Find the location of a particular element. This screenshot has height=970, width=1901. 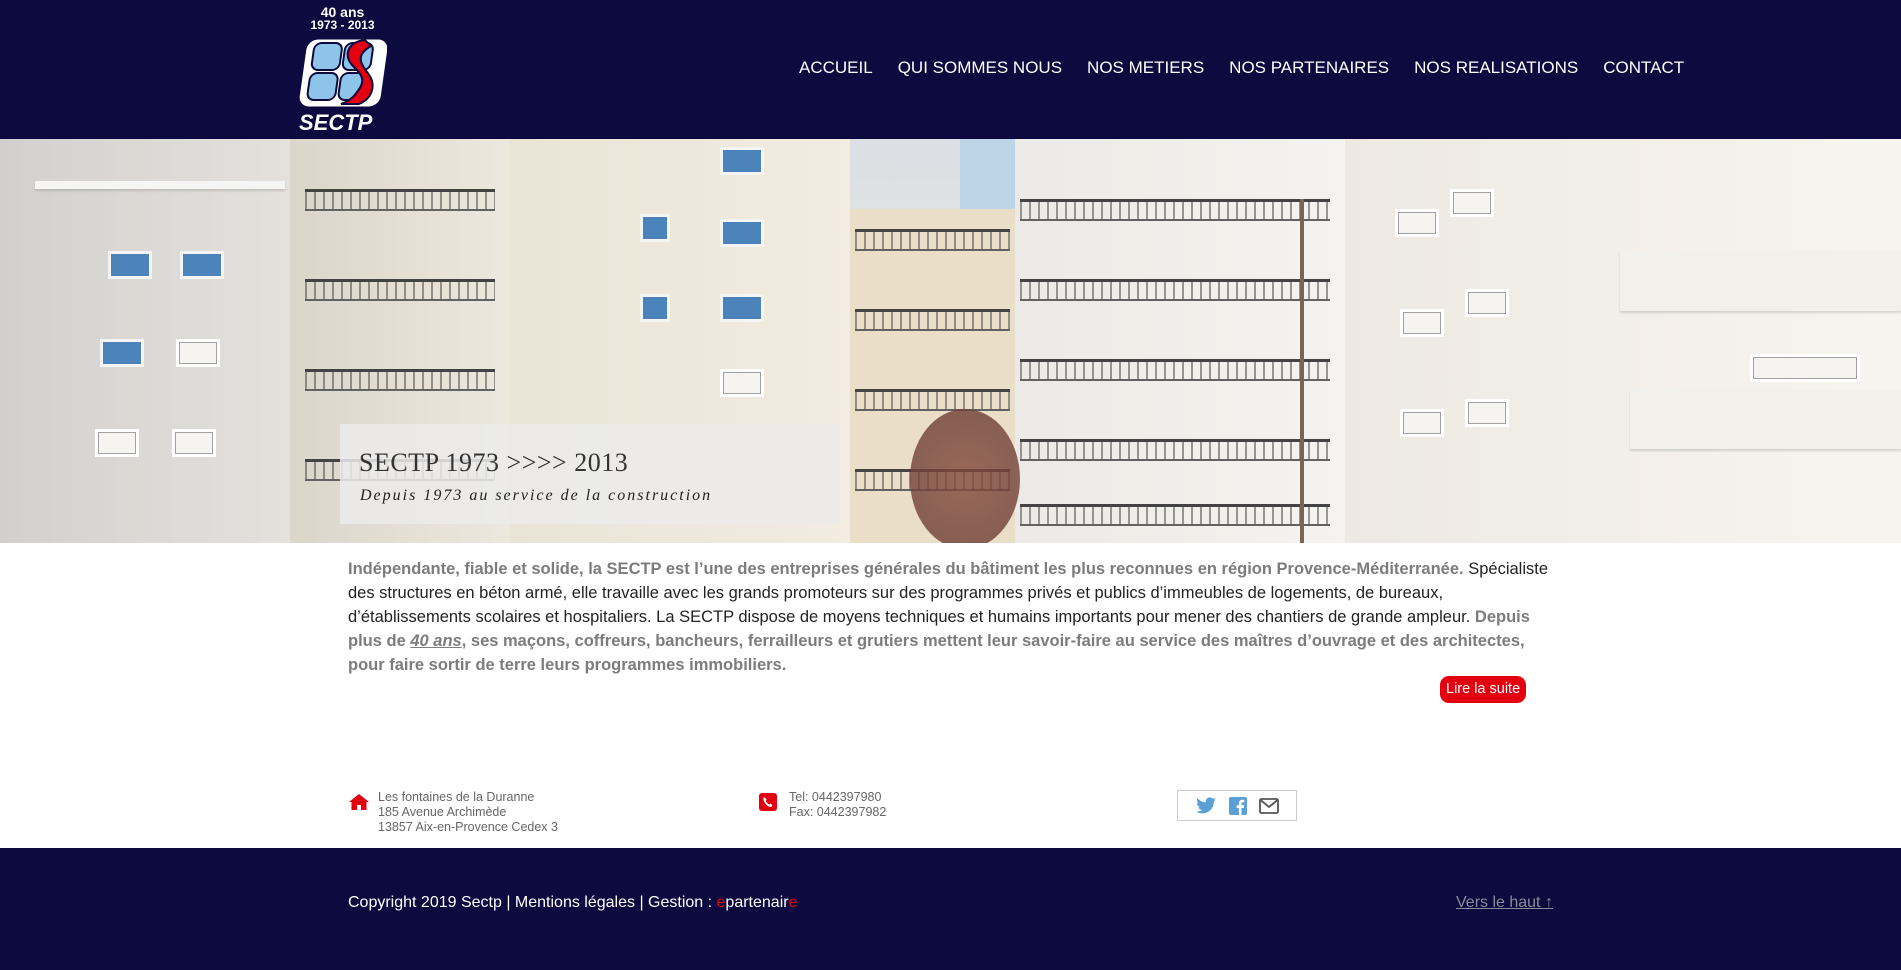

contact-phone: Tel: 0442397980 Fax: 0442397982 is located at coordinates (869, 806).